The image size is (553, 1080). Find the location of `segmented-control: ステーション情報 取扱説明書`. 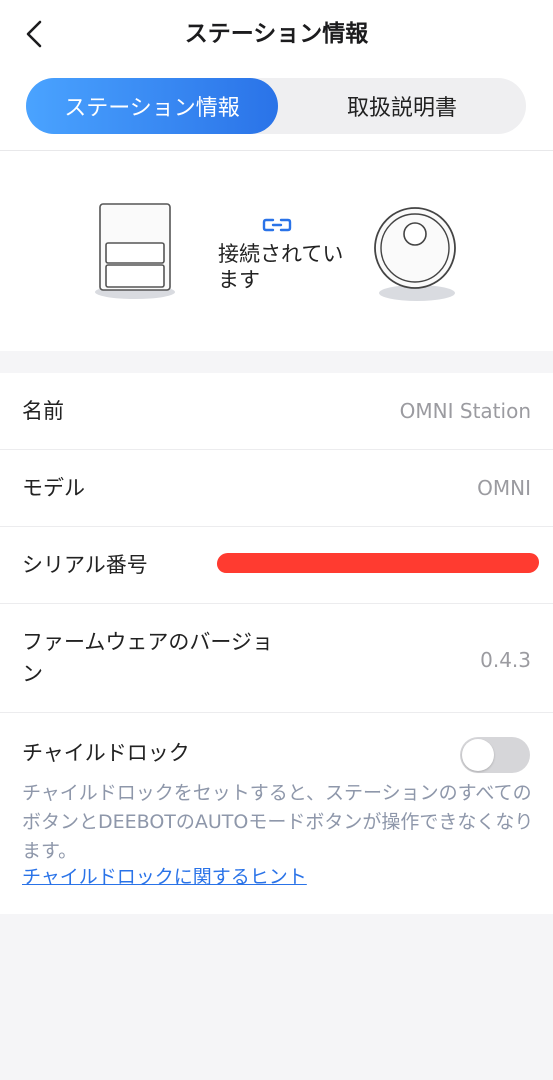

segmented-control: ステーション情報 取扱説明書 is located at coordinates (276, 106).